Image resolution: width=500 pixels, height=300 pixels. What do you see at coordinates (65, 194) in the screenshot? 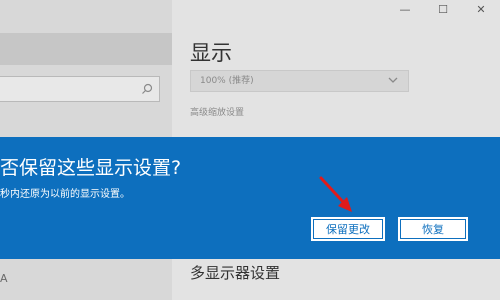
I see `dialog-message: 秒内还原为以前的显示设置。` at bounding box center [65, 194].